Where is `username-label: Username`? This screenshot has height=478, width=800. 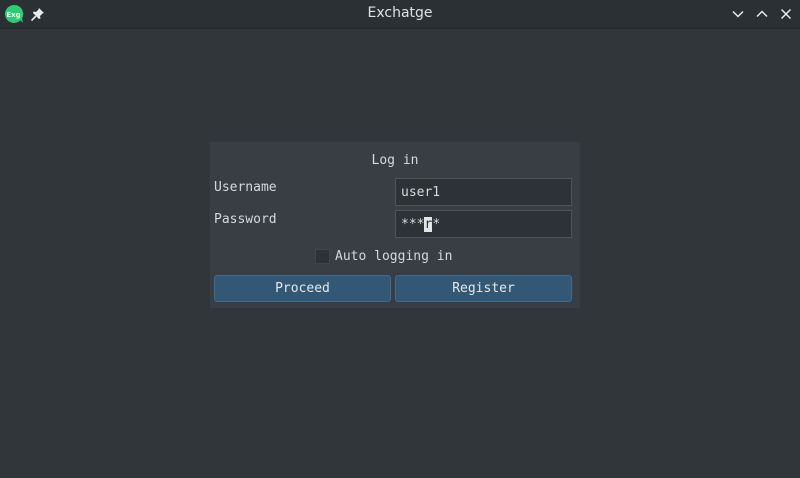 username-label: Username is located at coordinates (245, 187).